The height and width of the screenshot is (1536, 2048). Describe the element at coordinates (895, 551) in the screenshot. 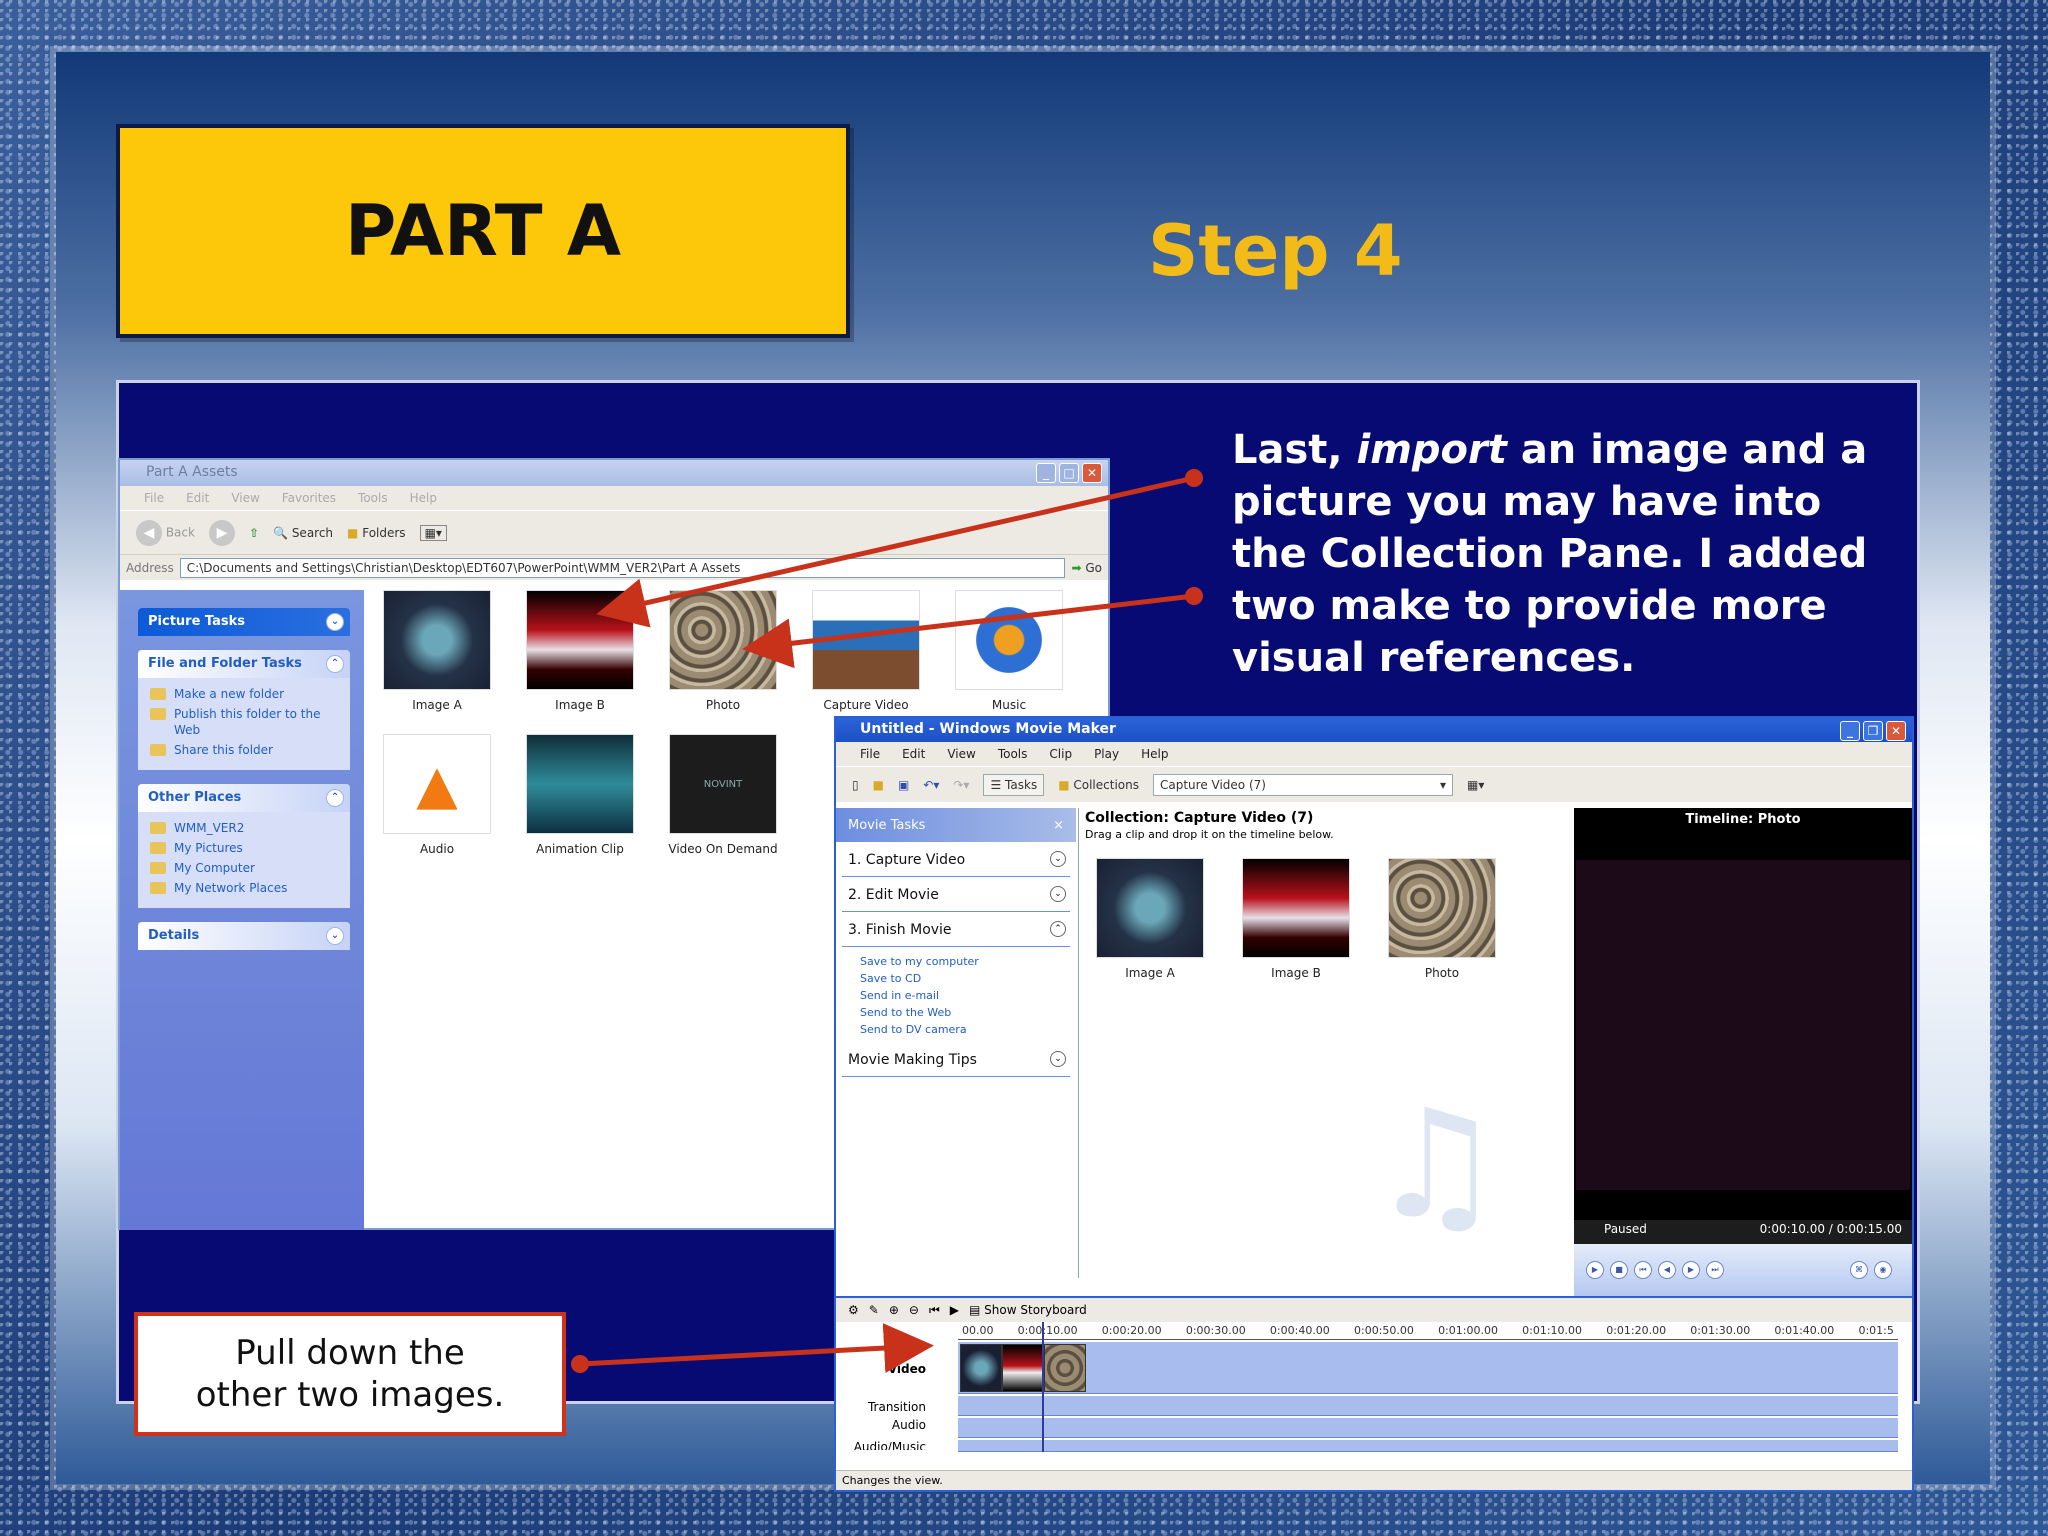

I see `arrow-to-image-b` at that location.